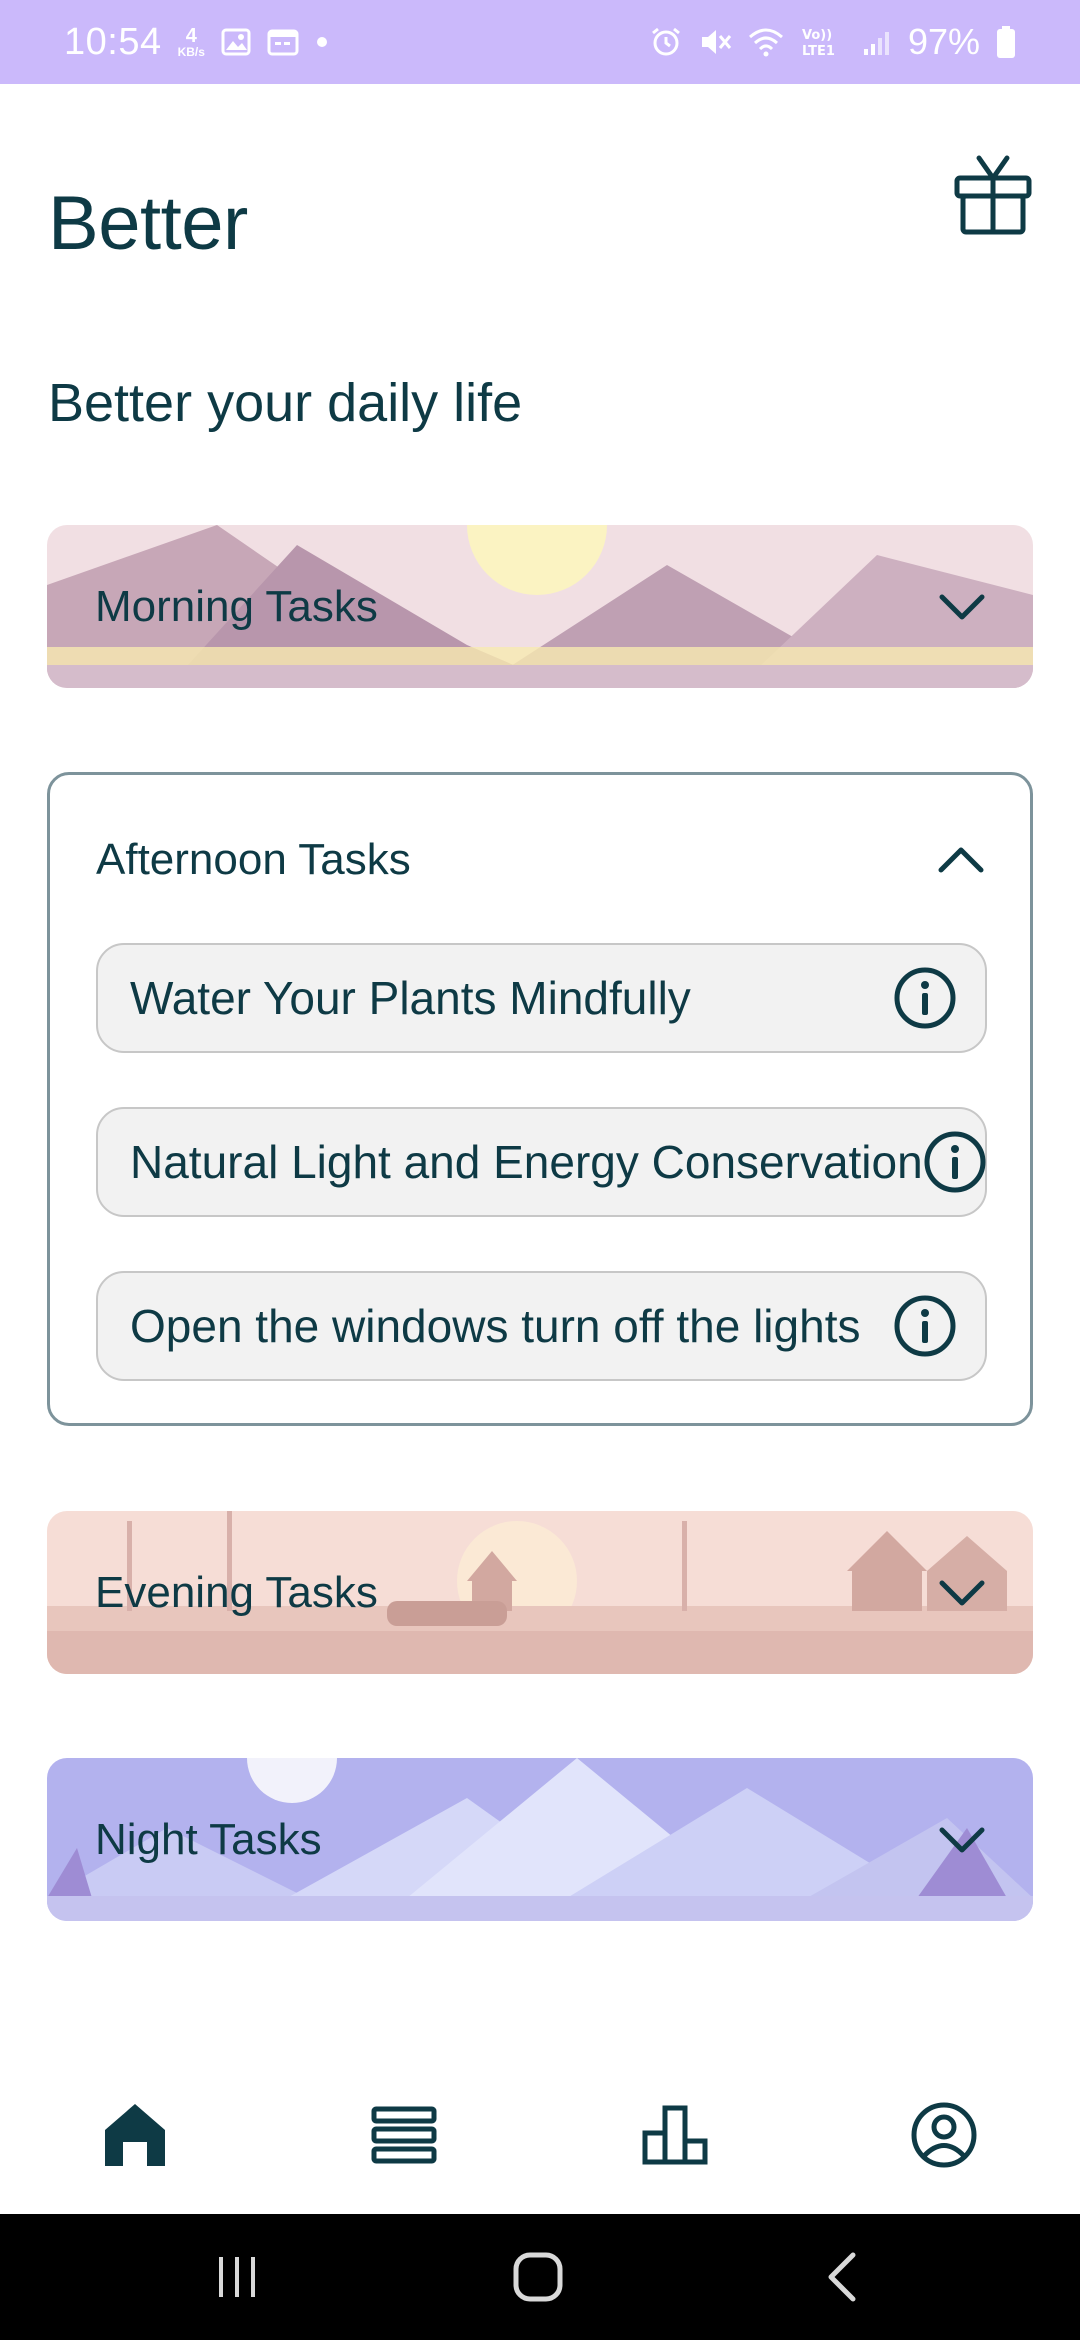 The image size is (1080, 2340). Describe the element at coordinates (877, 42) in the screenshot. I see `signal-icon` at that location.